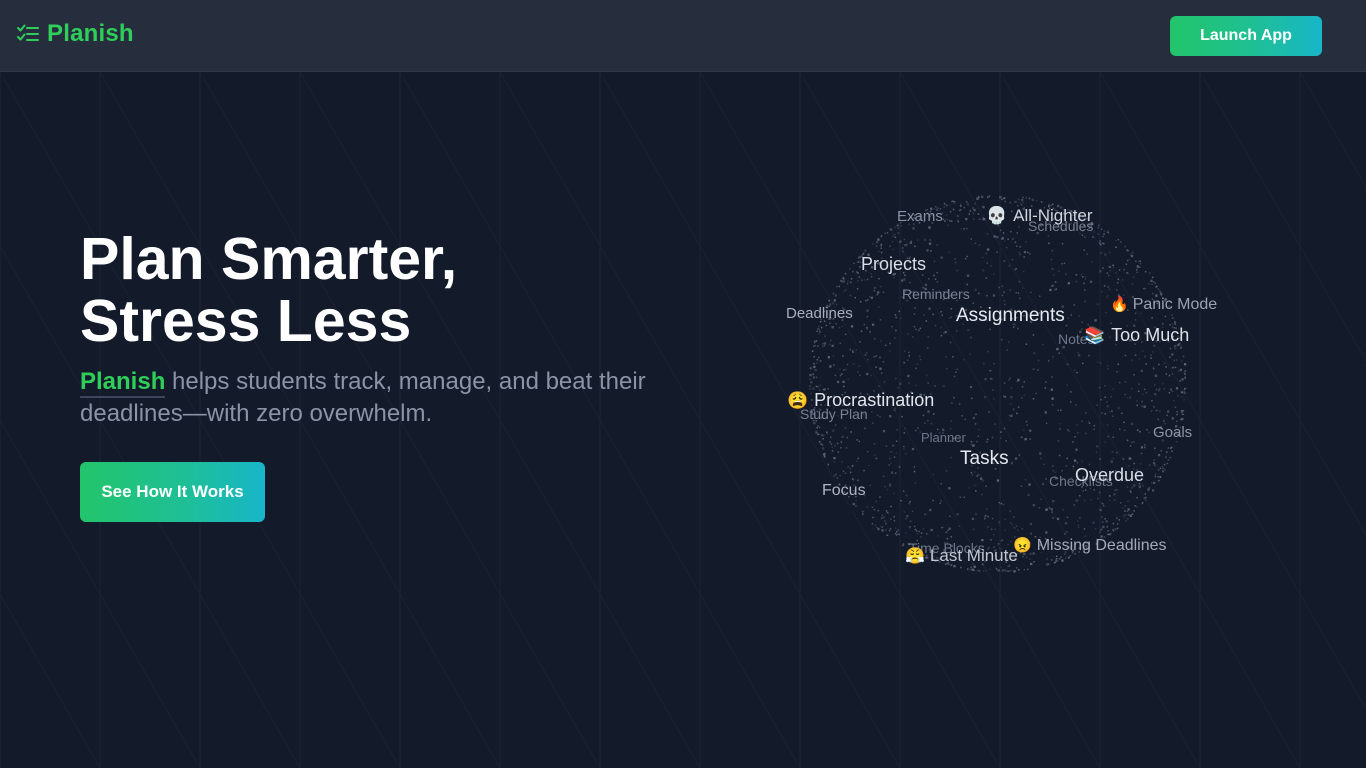 The image size is (1366, 768). What do you see at coordinates (246, 321) in the screenshot?
I see `hero-title-line-2: Stress Less` at bounding box center [246, 321].